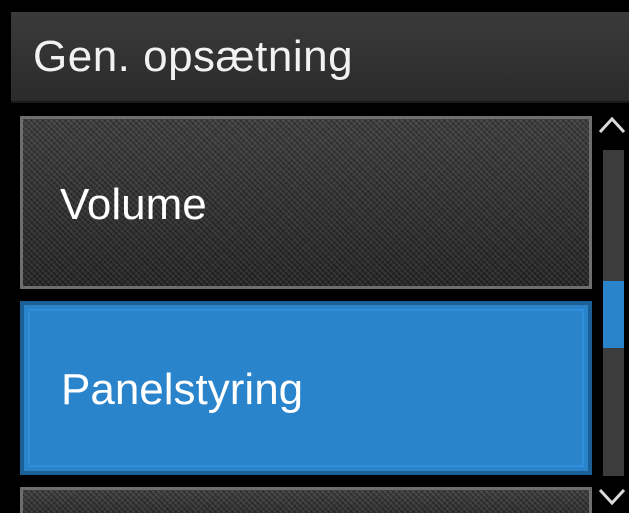 The height and width of the screenshot is (513, 629). I want to click on scrollbar-track, so click(613, 313).